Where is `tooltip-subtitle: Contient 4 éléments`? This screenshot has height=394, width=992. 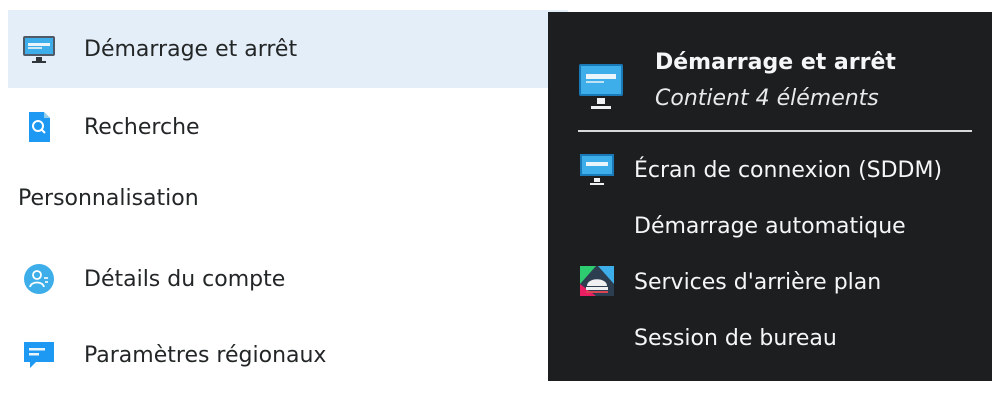 tooltip-subtitle: Contient 4 éléments is located at coordinates (767, 98).